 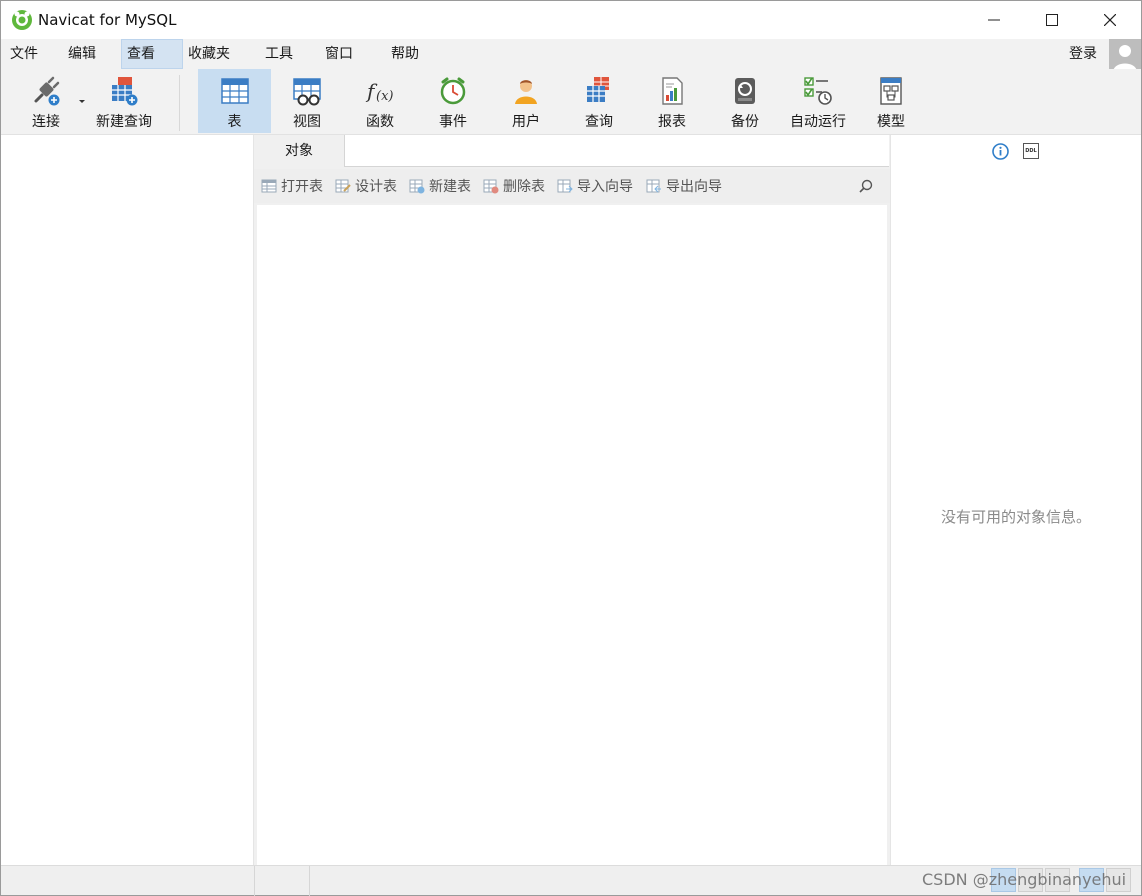 What do you see at coordinates (82, 54) in the screenshot?
I see `menu-edit: 编辑` at bounding box center [82, 54].